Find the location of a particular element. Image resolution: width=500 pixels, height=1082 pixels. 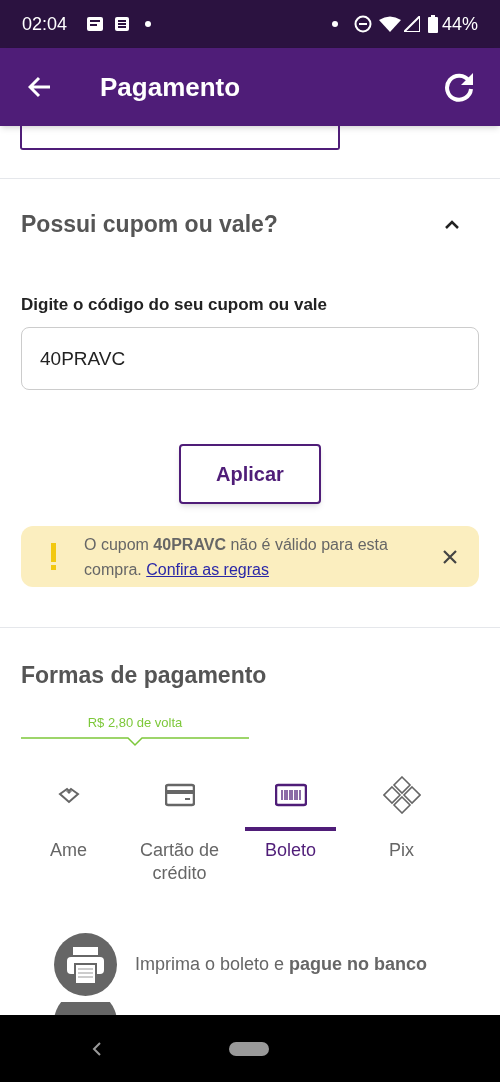

section-title: Formas de pagamento is located at coordinates (144, 675).